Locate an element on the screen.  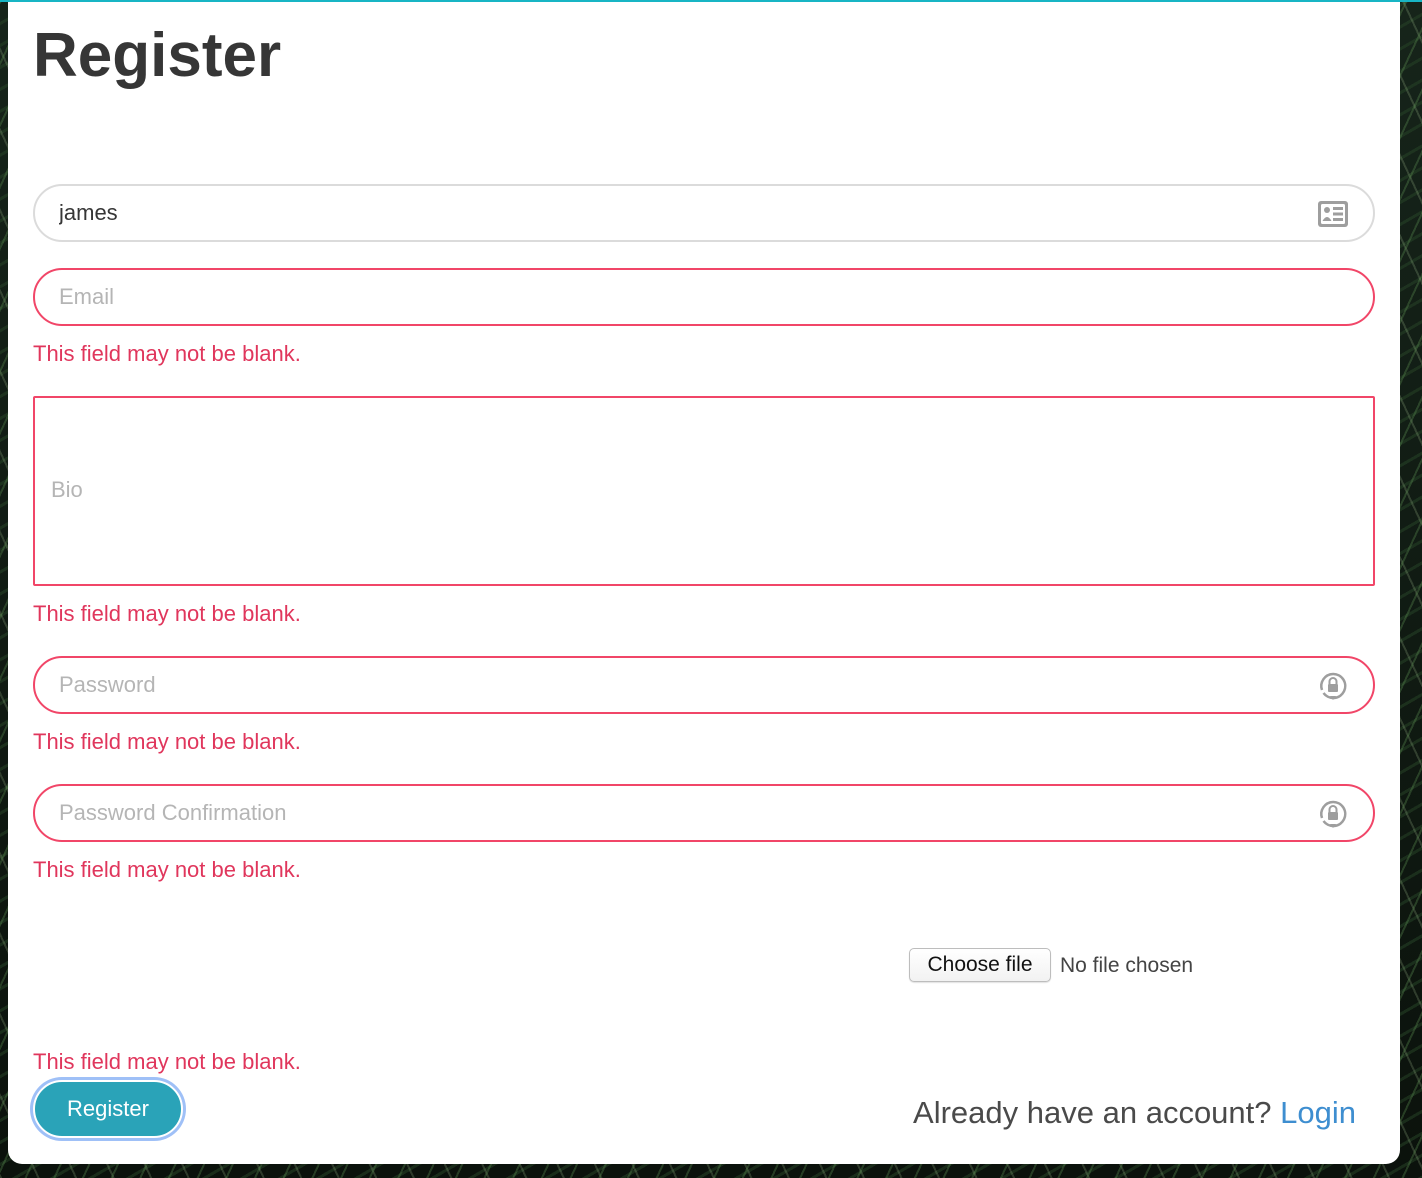
email-field-wrapper is located at coordinates (704, 297).